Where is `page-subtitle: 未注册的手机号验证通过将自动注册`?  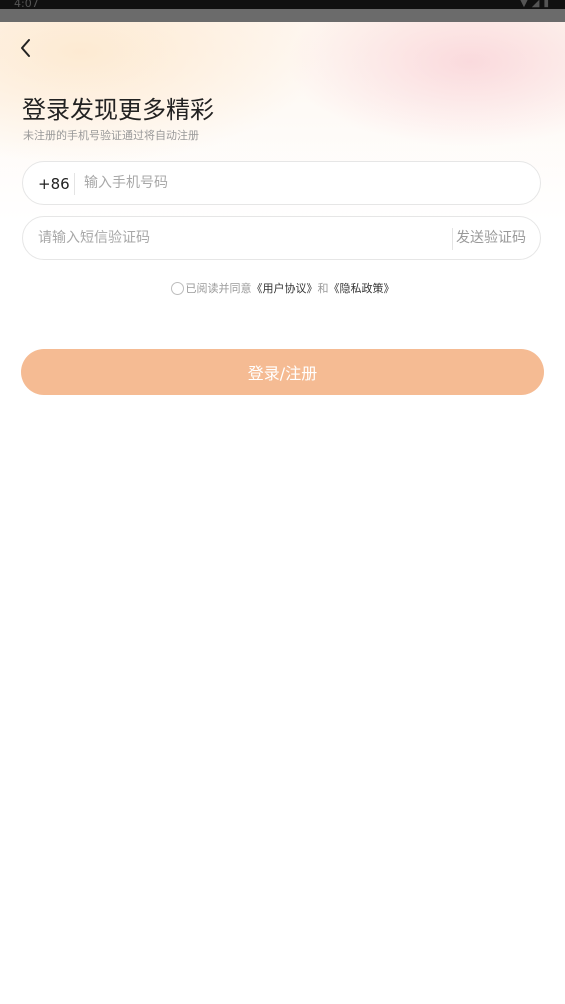
page-subtitle: 未注册的手机号验证通过将自动注册 is located at coordinates (111, 135).